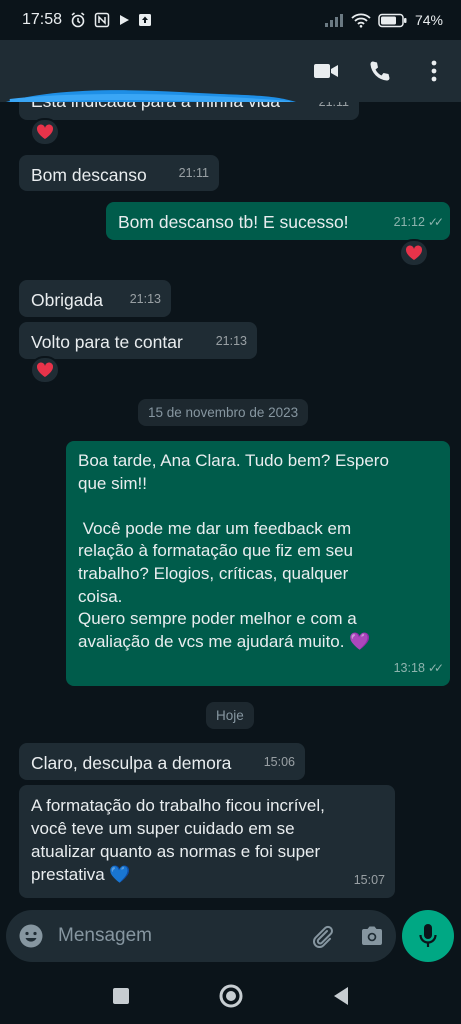 The image size is (461, 1024). I want to click on message-incoming: Claro, desculpa a demora 15:06, so click(162, 761).